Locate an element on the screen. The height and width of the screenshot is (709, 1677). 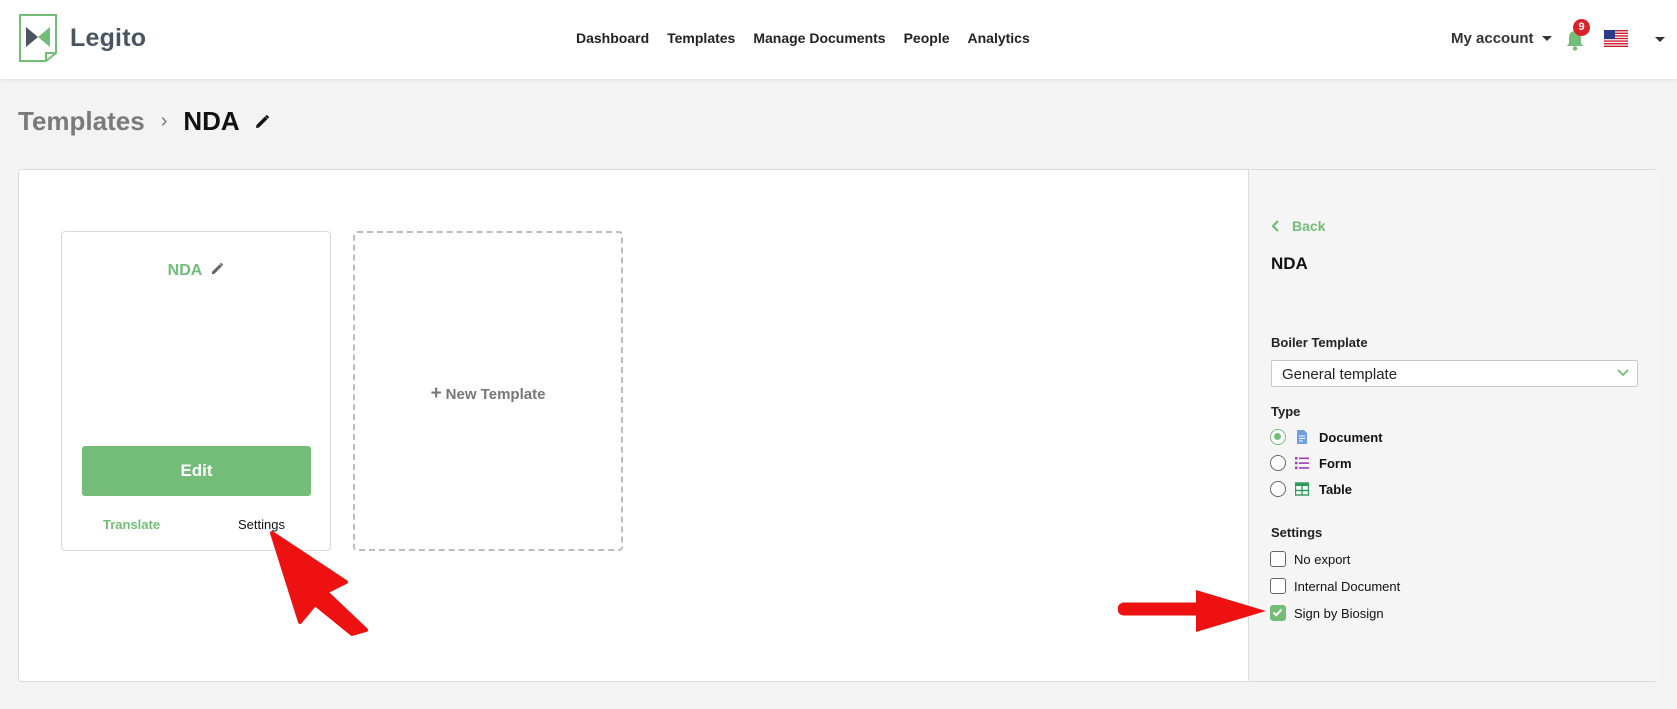
sign-by-biosign-checkbox is located at coordinates (1278, 613).